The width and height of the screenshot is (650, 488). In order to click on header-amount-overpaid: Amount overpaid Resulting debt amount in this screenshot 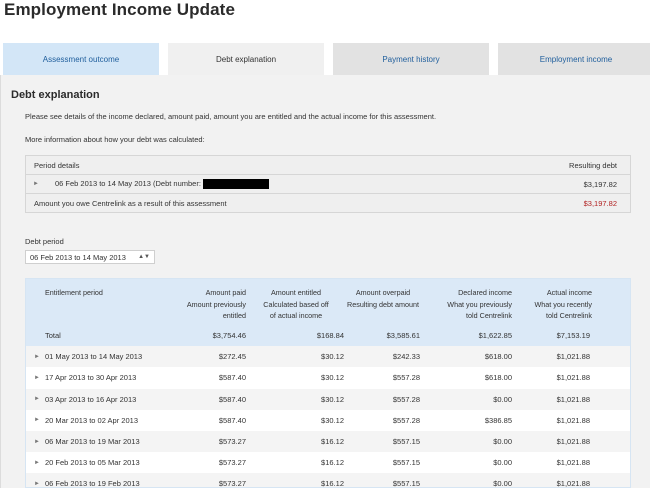, I will do `click(383, 298)`.